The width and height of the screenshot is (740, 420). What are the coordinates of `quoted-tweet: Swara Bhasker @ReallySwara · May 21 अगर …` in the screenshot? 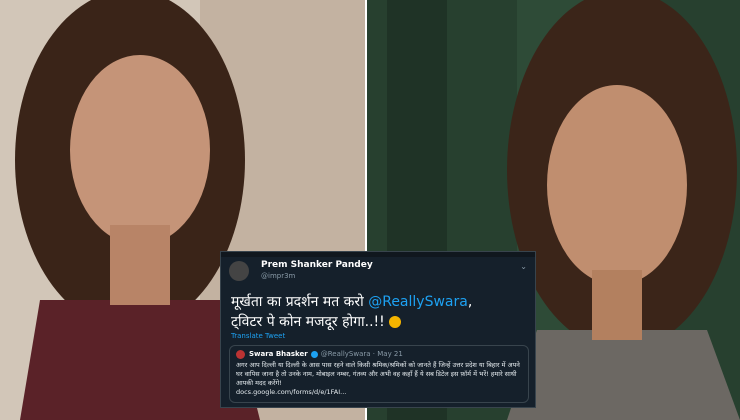 It's located at (379, 374).